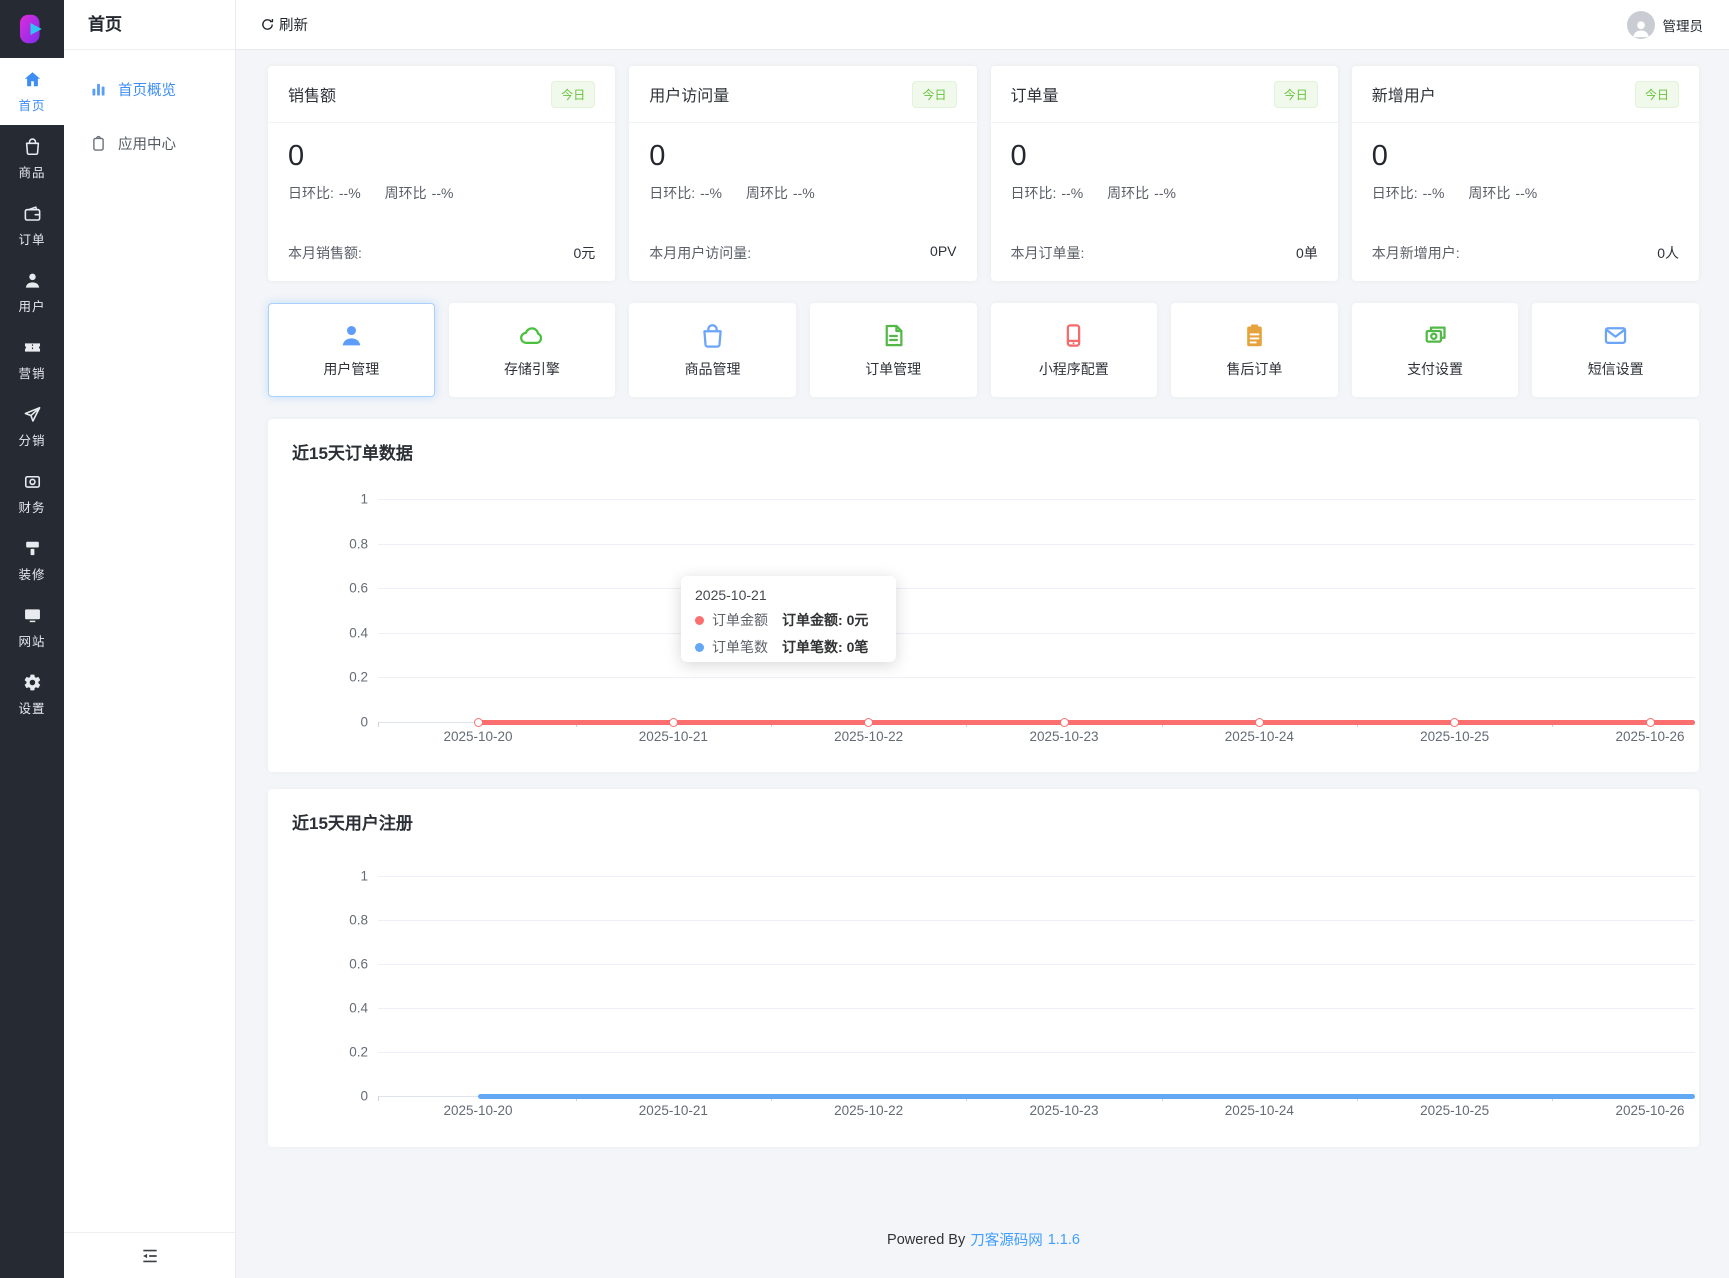 This screenshot has width=1729, height=1278. What do you see at coordinates (685, 193) in the screenshot?
I see `day-ratio: 日环比: --%` at bounding box center [685, 193].